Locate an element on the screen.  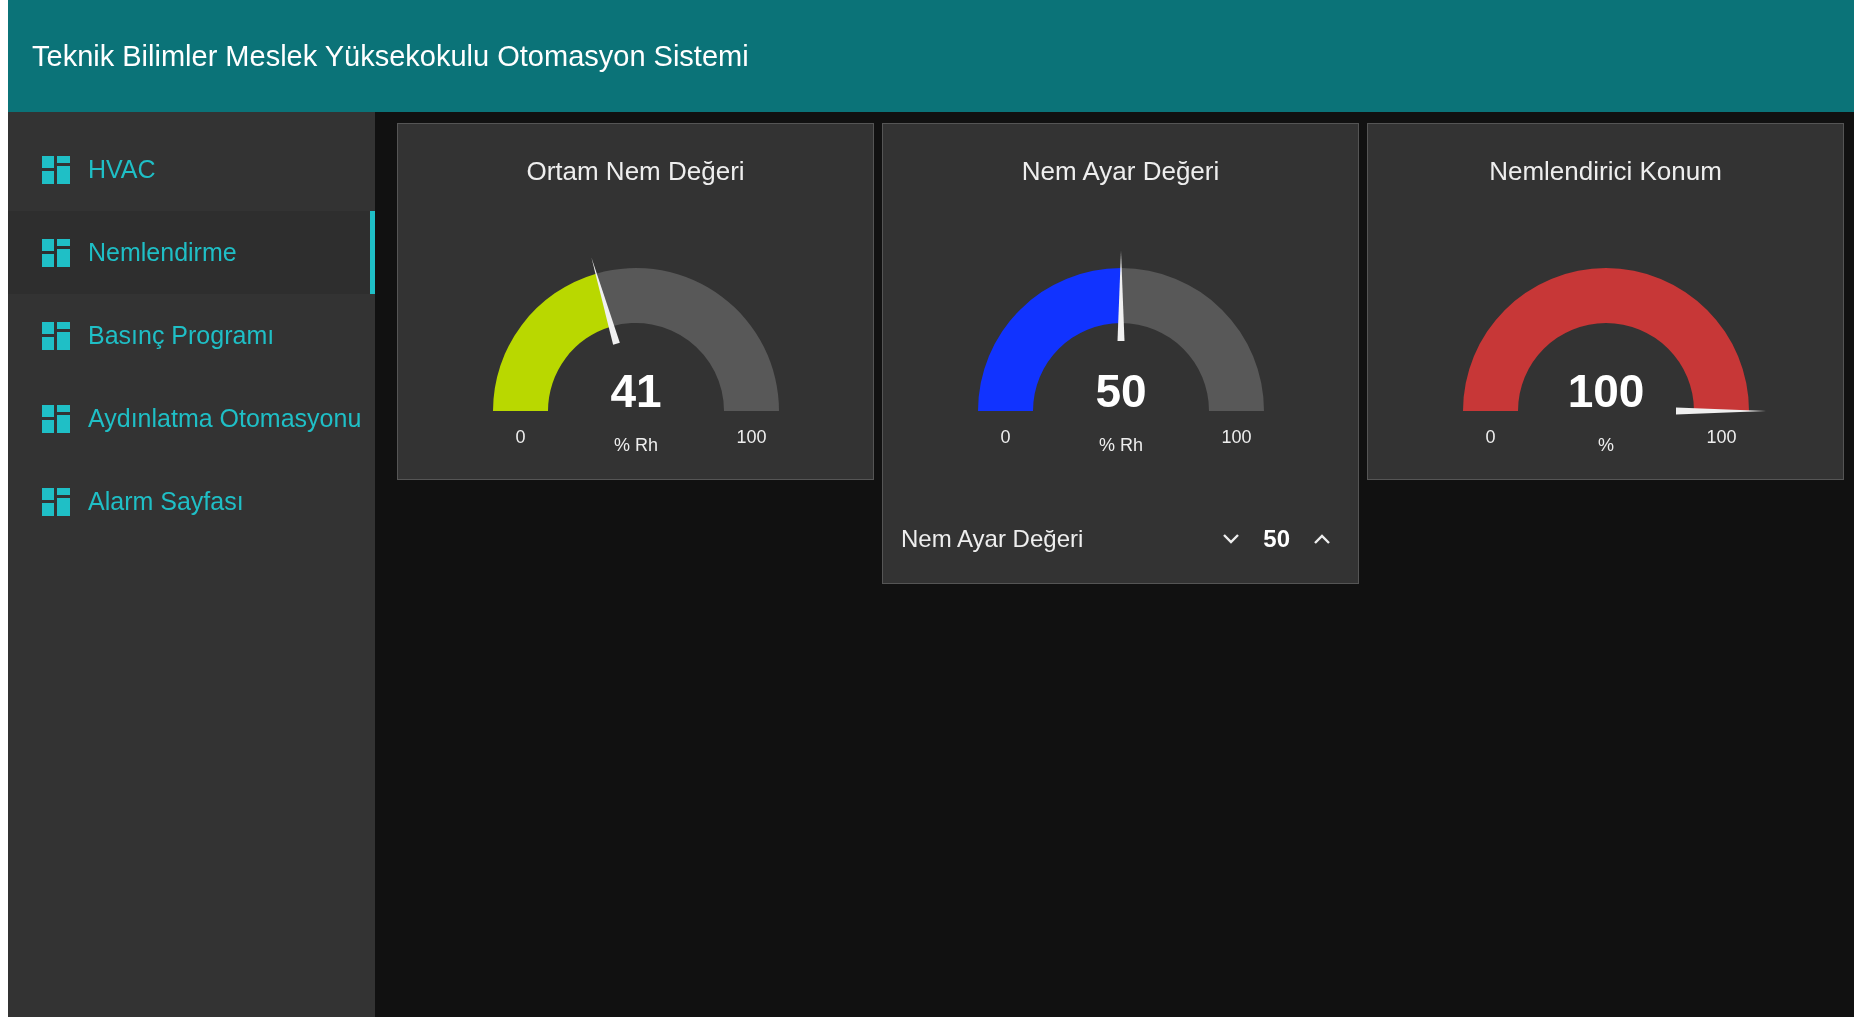
chevron-down-icon is located at coordinates (1231, 539).